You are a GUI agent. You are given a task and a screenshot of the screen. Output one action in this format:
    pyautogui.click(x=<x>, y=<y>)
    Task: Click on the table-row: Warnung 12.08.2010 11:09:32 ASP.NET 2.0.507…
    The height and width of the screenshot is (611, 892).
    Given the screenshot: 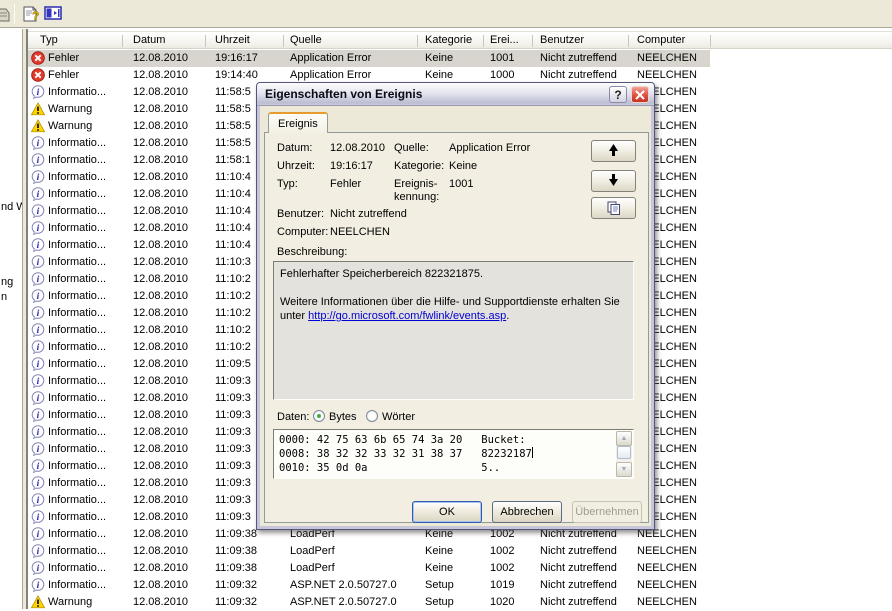 What is the action you would take?
    pyautogui.click(x=369, y=602)
    